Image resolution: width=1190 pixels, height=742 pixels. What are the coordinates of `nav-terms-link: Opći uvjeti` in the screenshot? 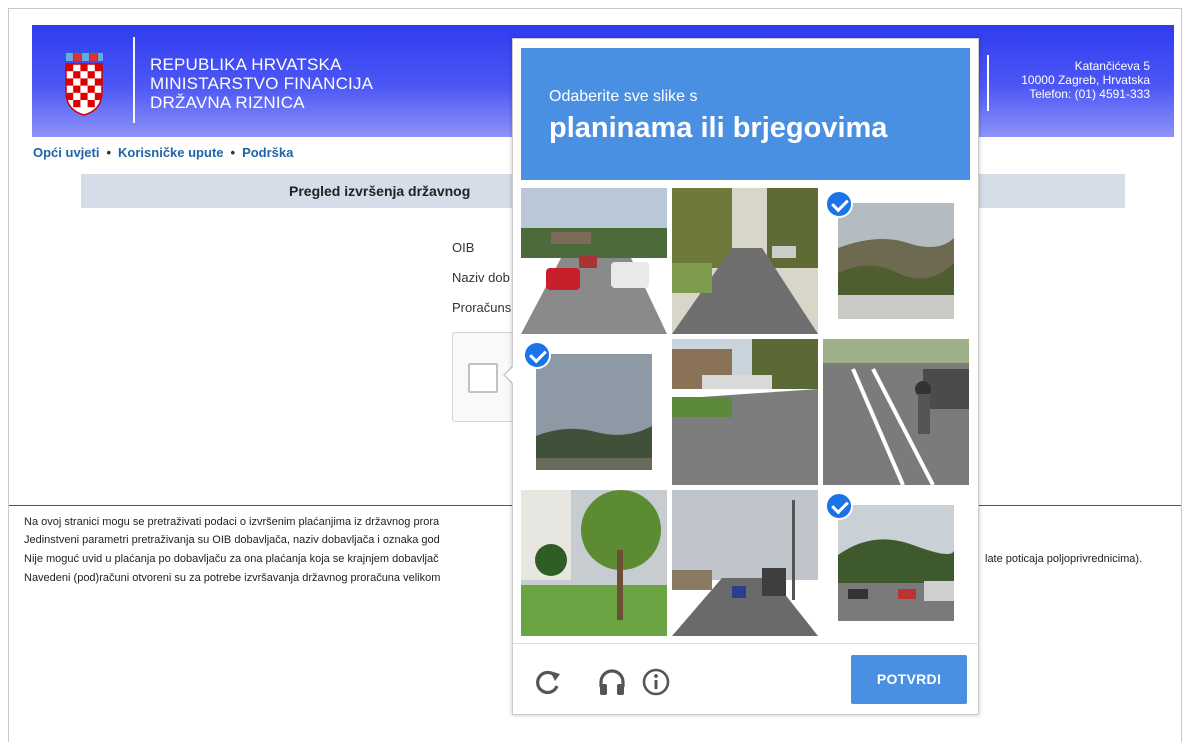 It's located at (66, 152).